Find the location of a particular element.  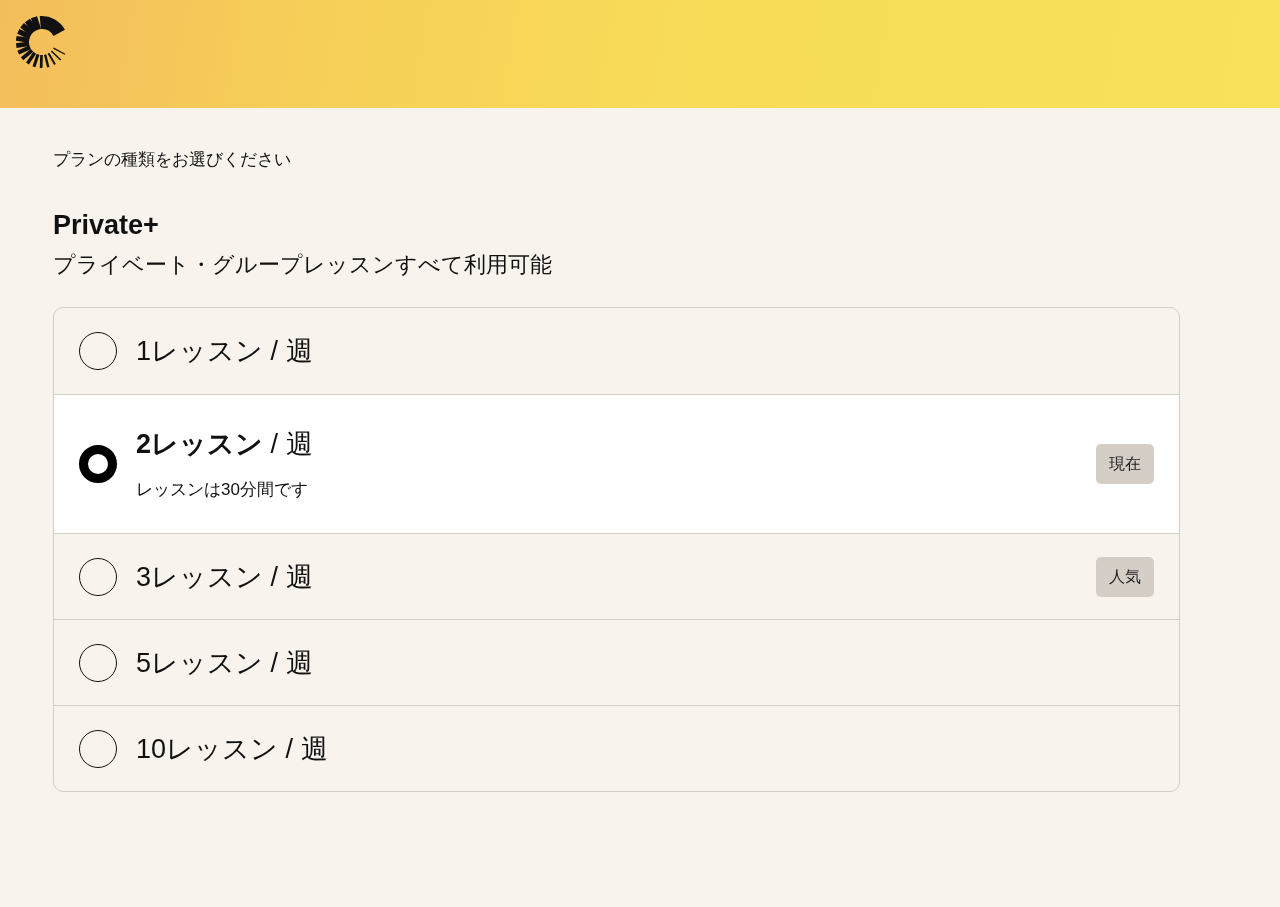

option-label: 2レッスン / 週 is located at coordinates (225, 444).